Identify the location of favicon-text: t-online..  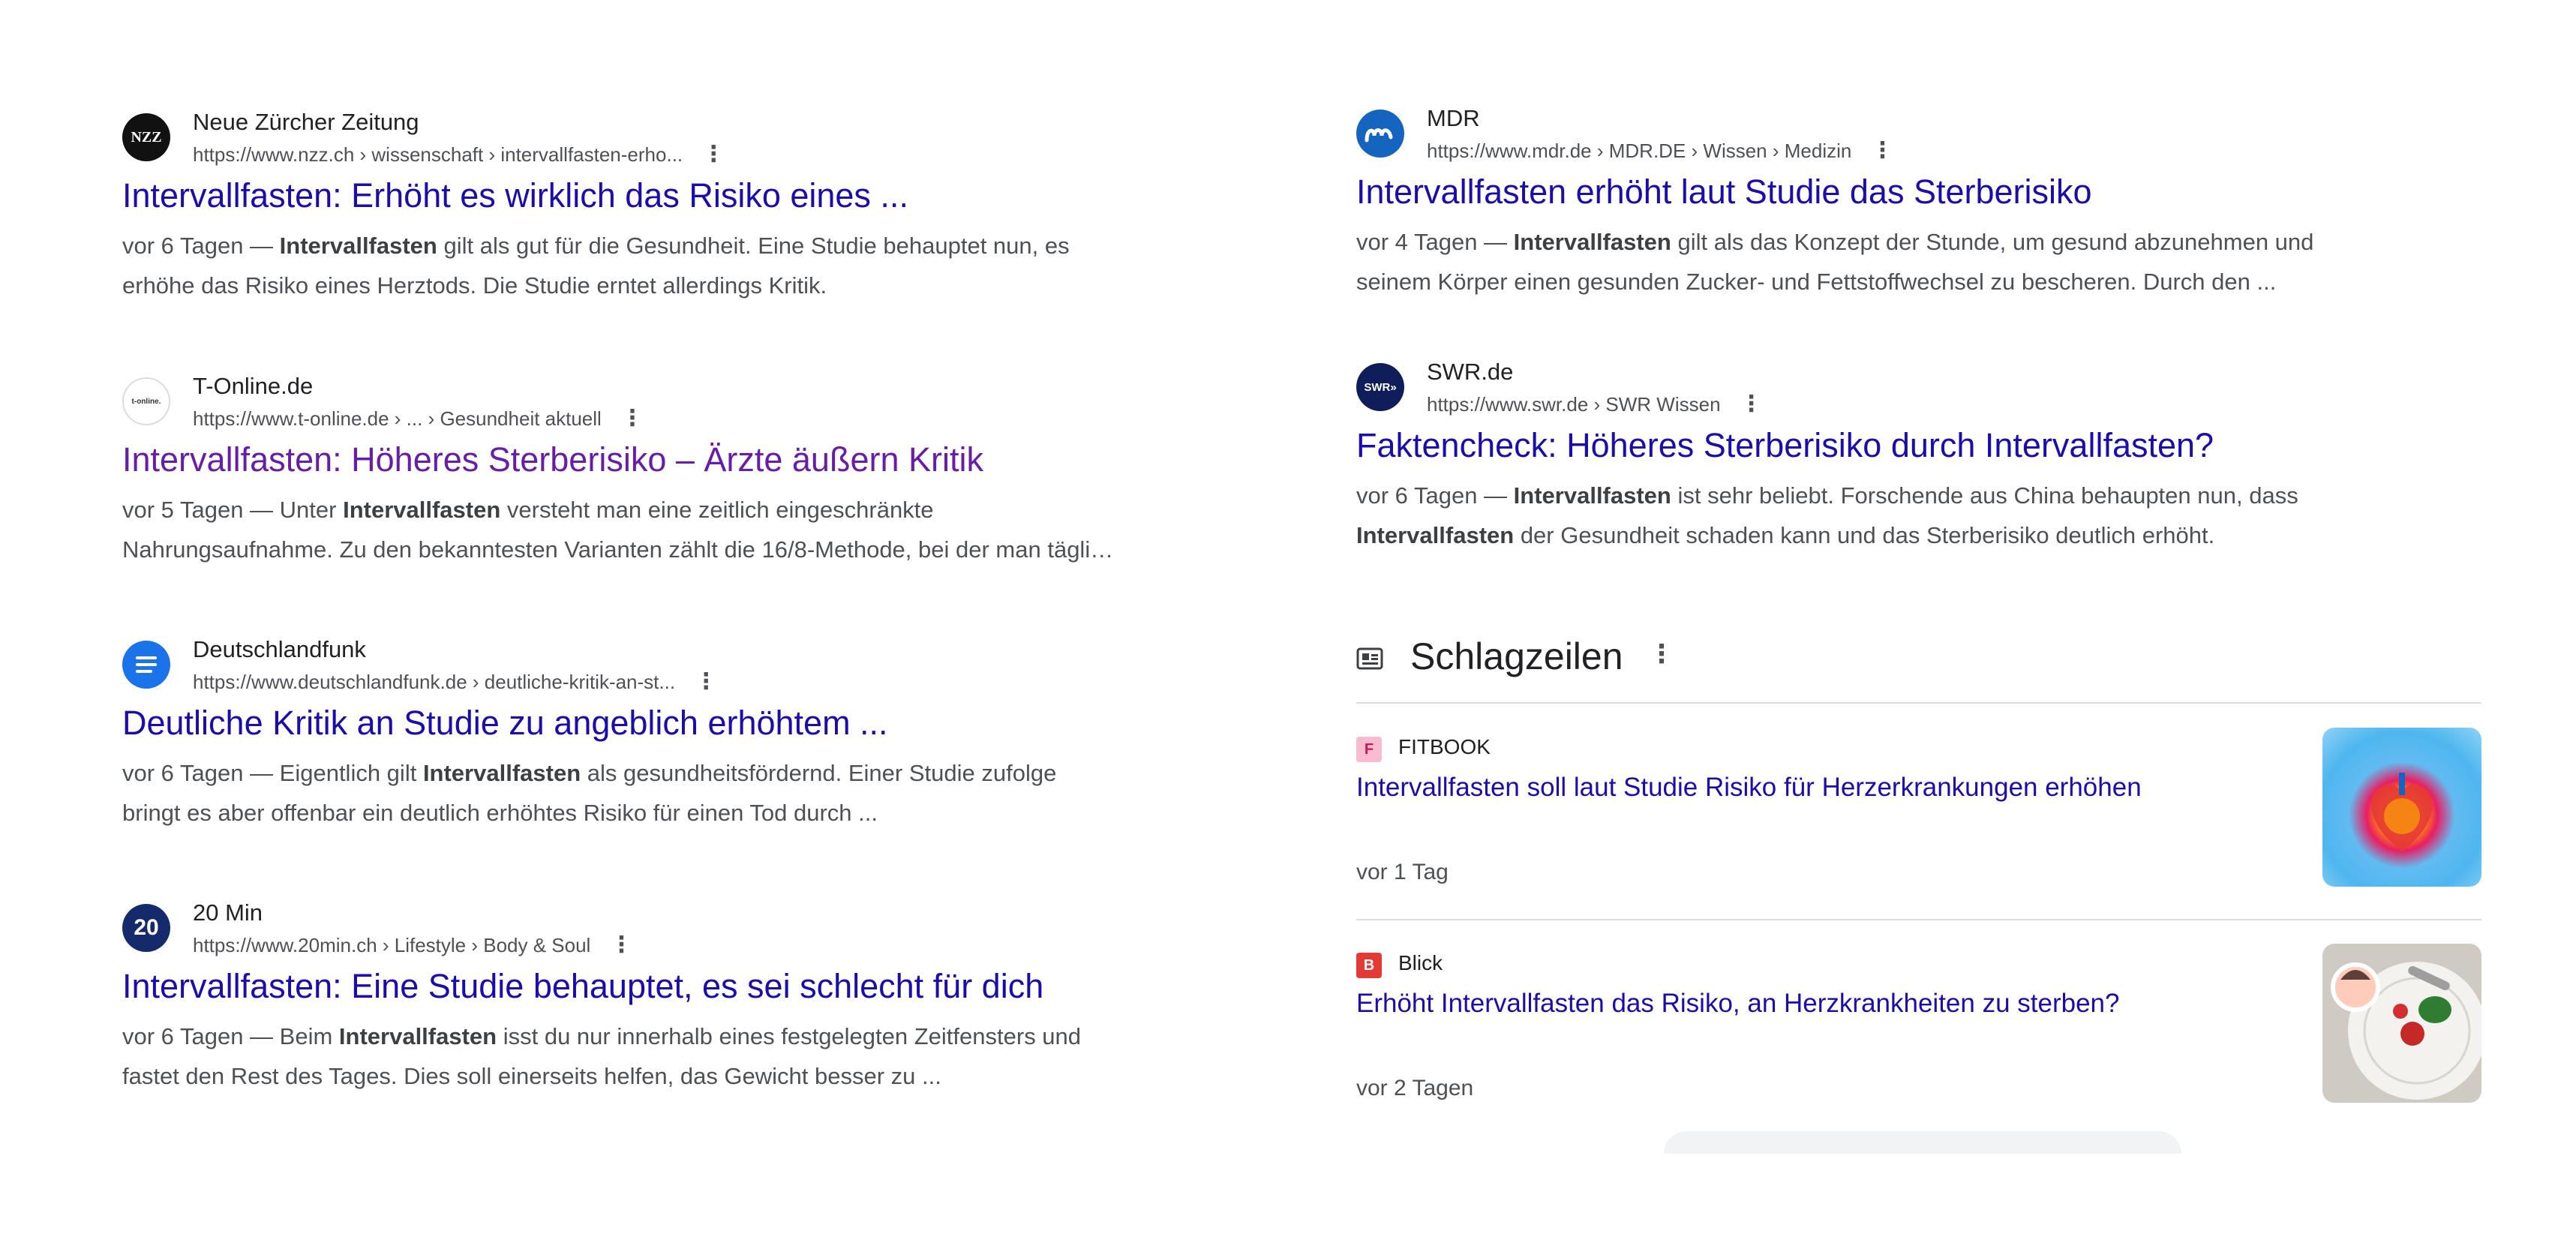
(146, 401).